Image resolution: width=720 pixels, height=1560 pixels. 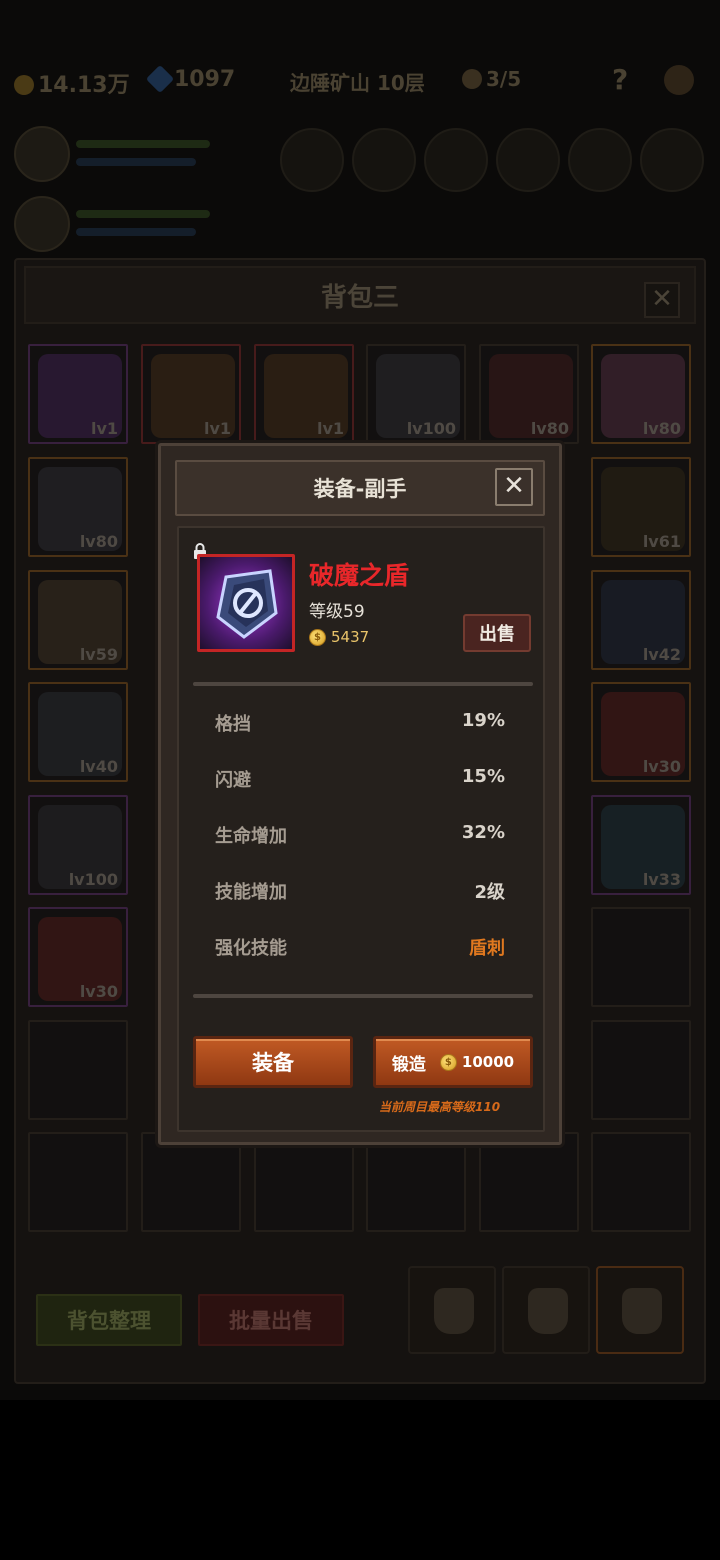 I want to click on item-icon, so click(x=246, y=603).